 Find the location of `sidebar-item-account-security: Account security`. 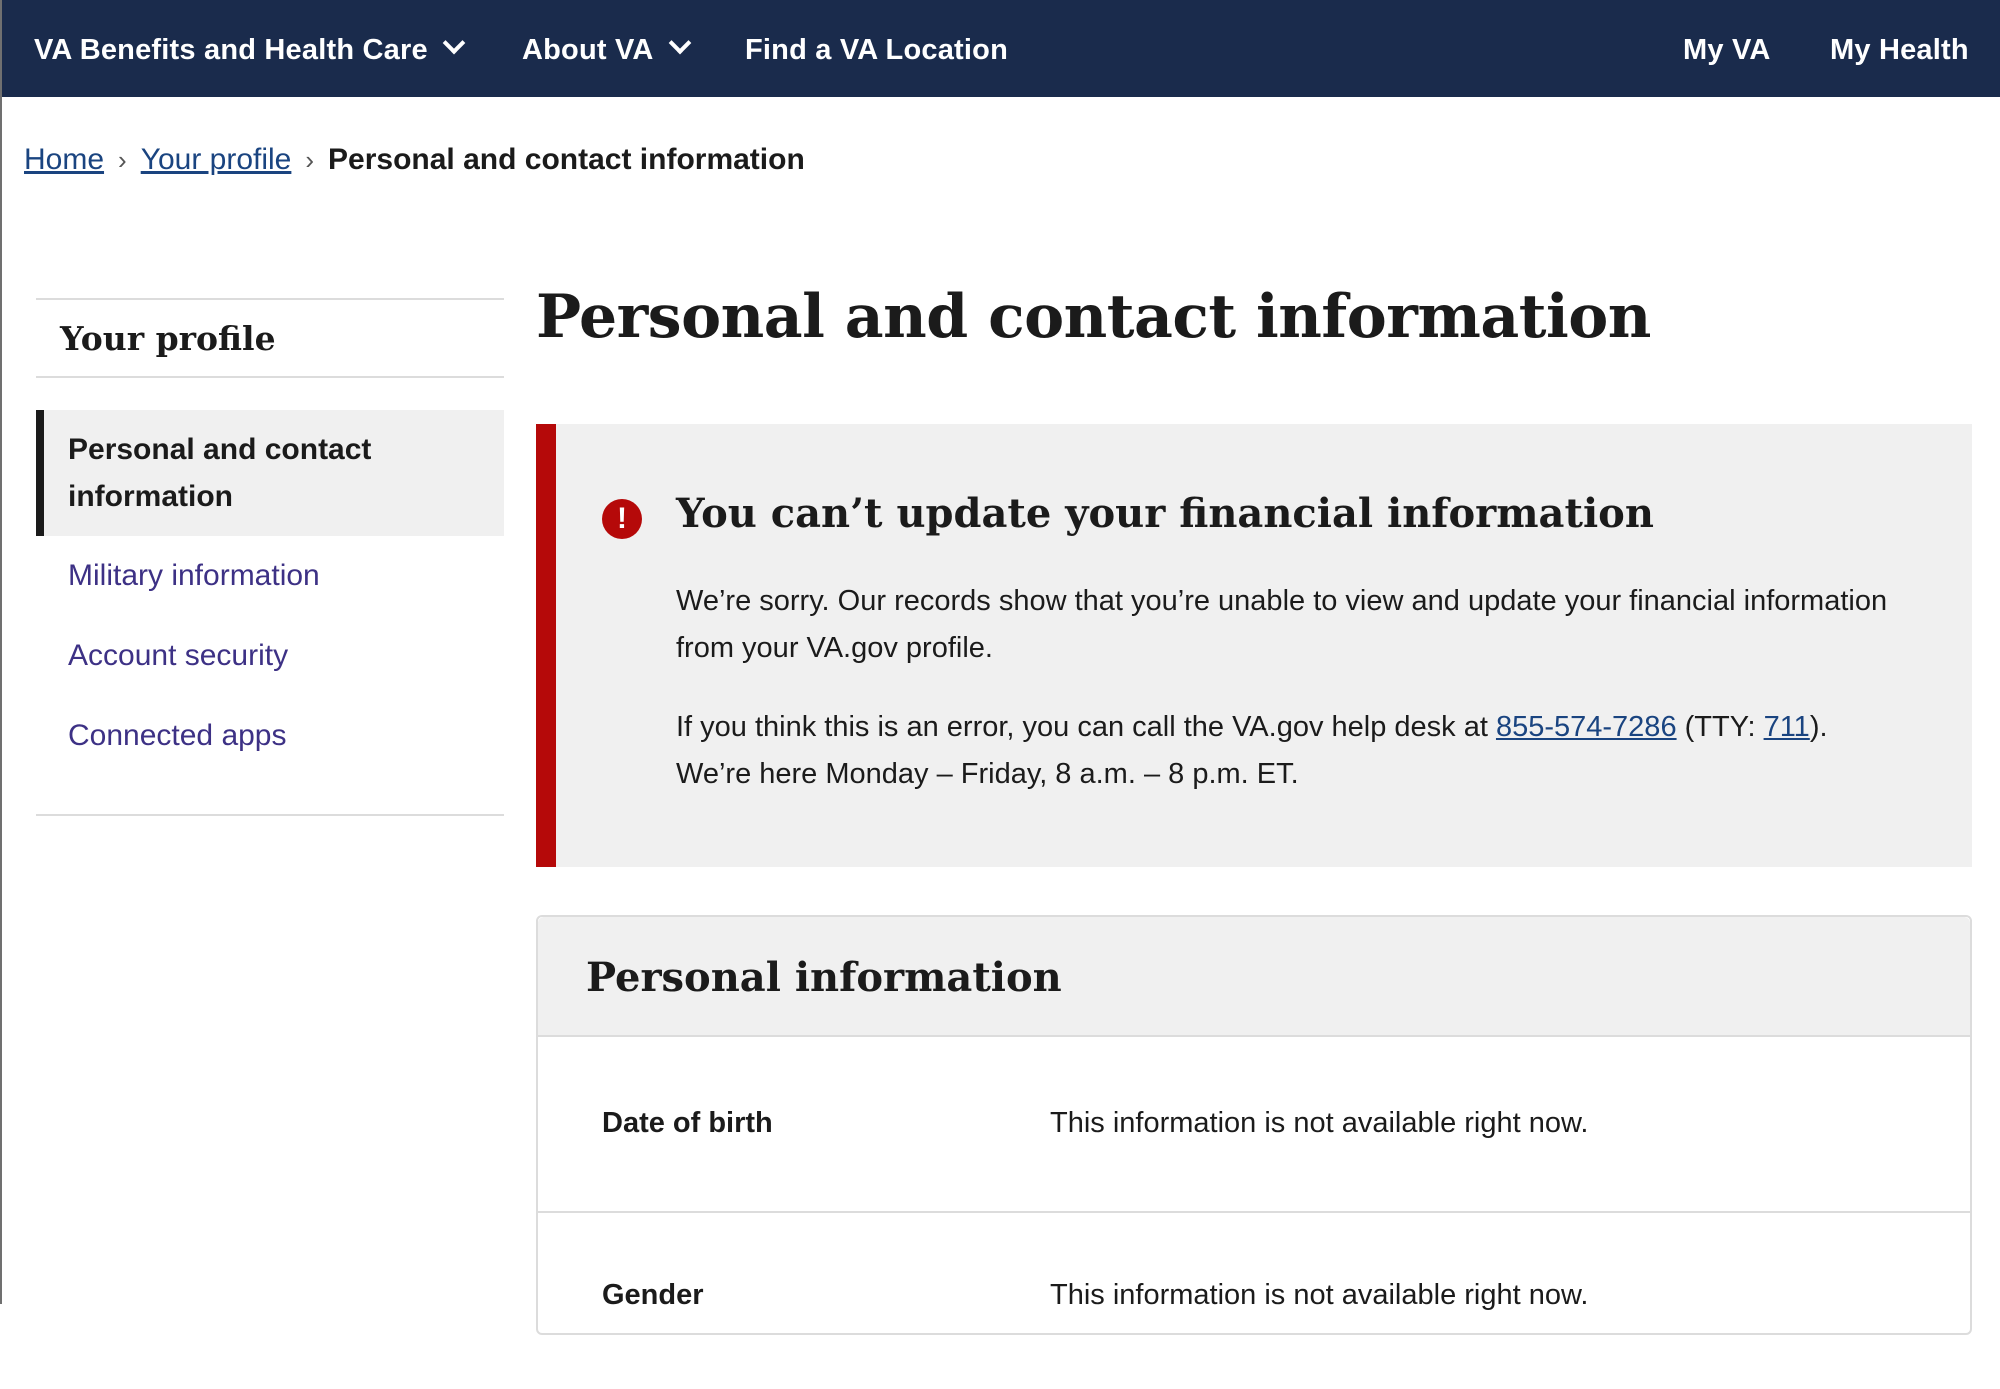

sidebar-item-account-security: Account security is located at coordinates (270, 656).